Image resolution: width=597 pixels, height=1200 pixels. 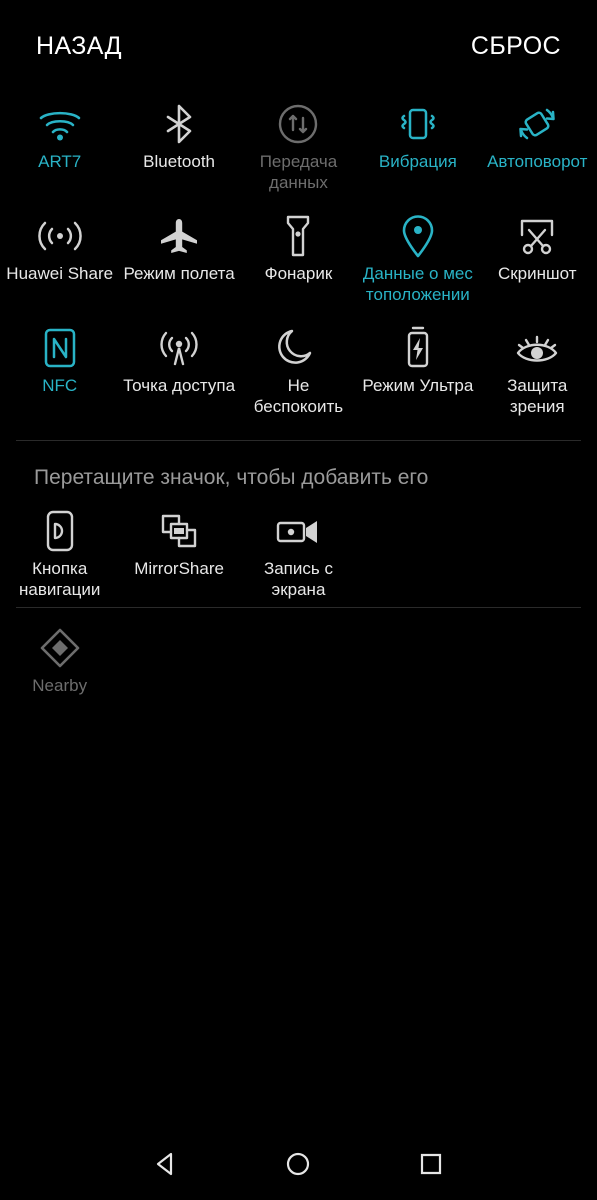 What do you see at coordinates (60, 273) in the screenshot?
I see `toggle-label: Huawei Share` at bounding box center [60, 273].